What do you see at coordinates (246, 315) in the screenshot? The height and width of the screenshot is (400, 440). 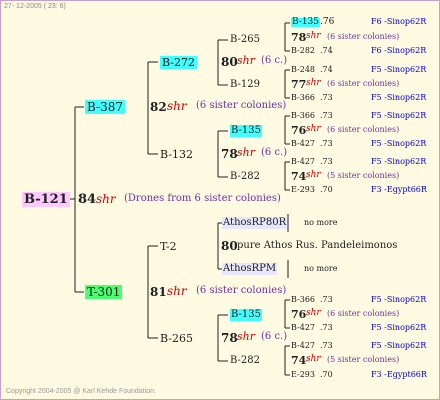 I see `mmf-id: B-135` at bounding box center [246, 315].